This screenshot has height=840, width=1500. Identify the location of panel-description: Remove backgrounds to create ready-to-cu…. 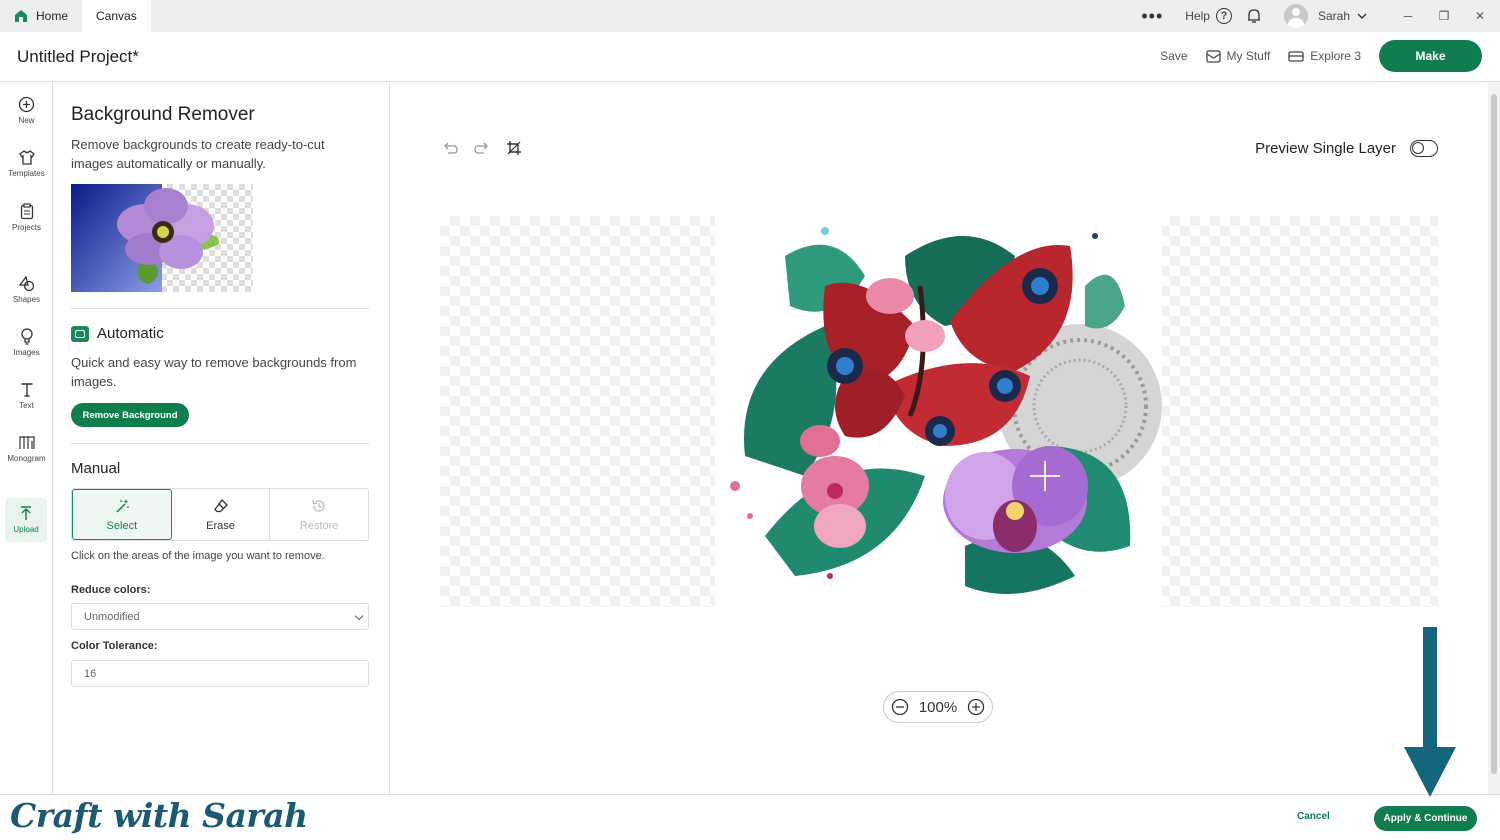
(198, 154).